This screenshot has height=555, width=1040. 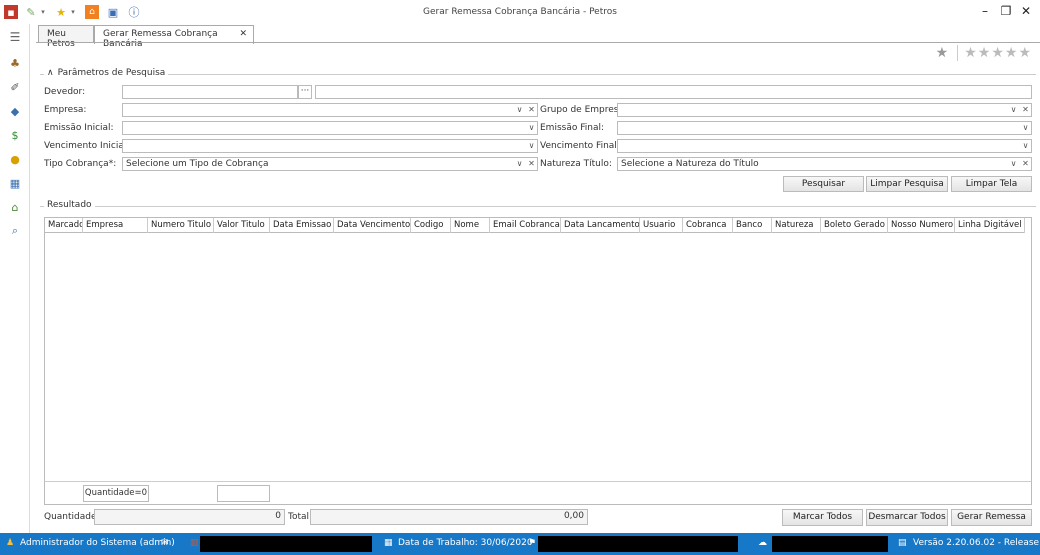 I want to click on devedor-name-input, so click(x=673, y=92).